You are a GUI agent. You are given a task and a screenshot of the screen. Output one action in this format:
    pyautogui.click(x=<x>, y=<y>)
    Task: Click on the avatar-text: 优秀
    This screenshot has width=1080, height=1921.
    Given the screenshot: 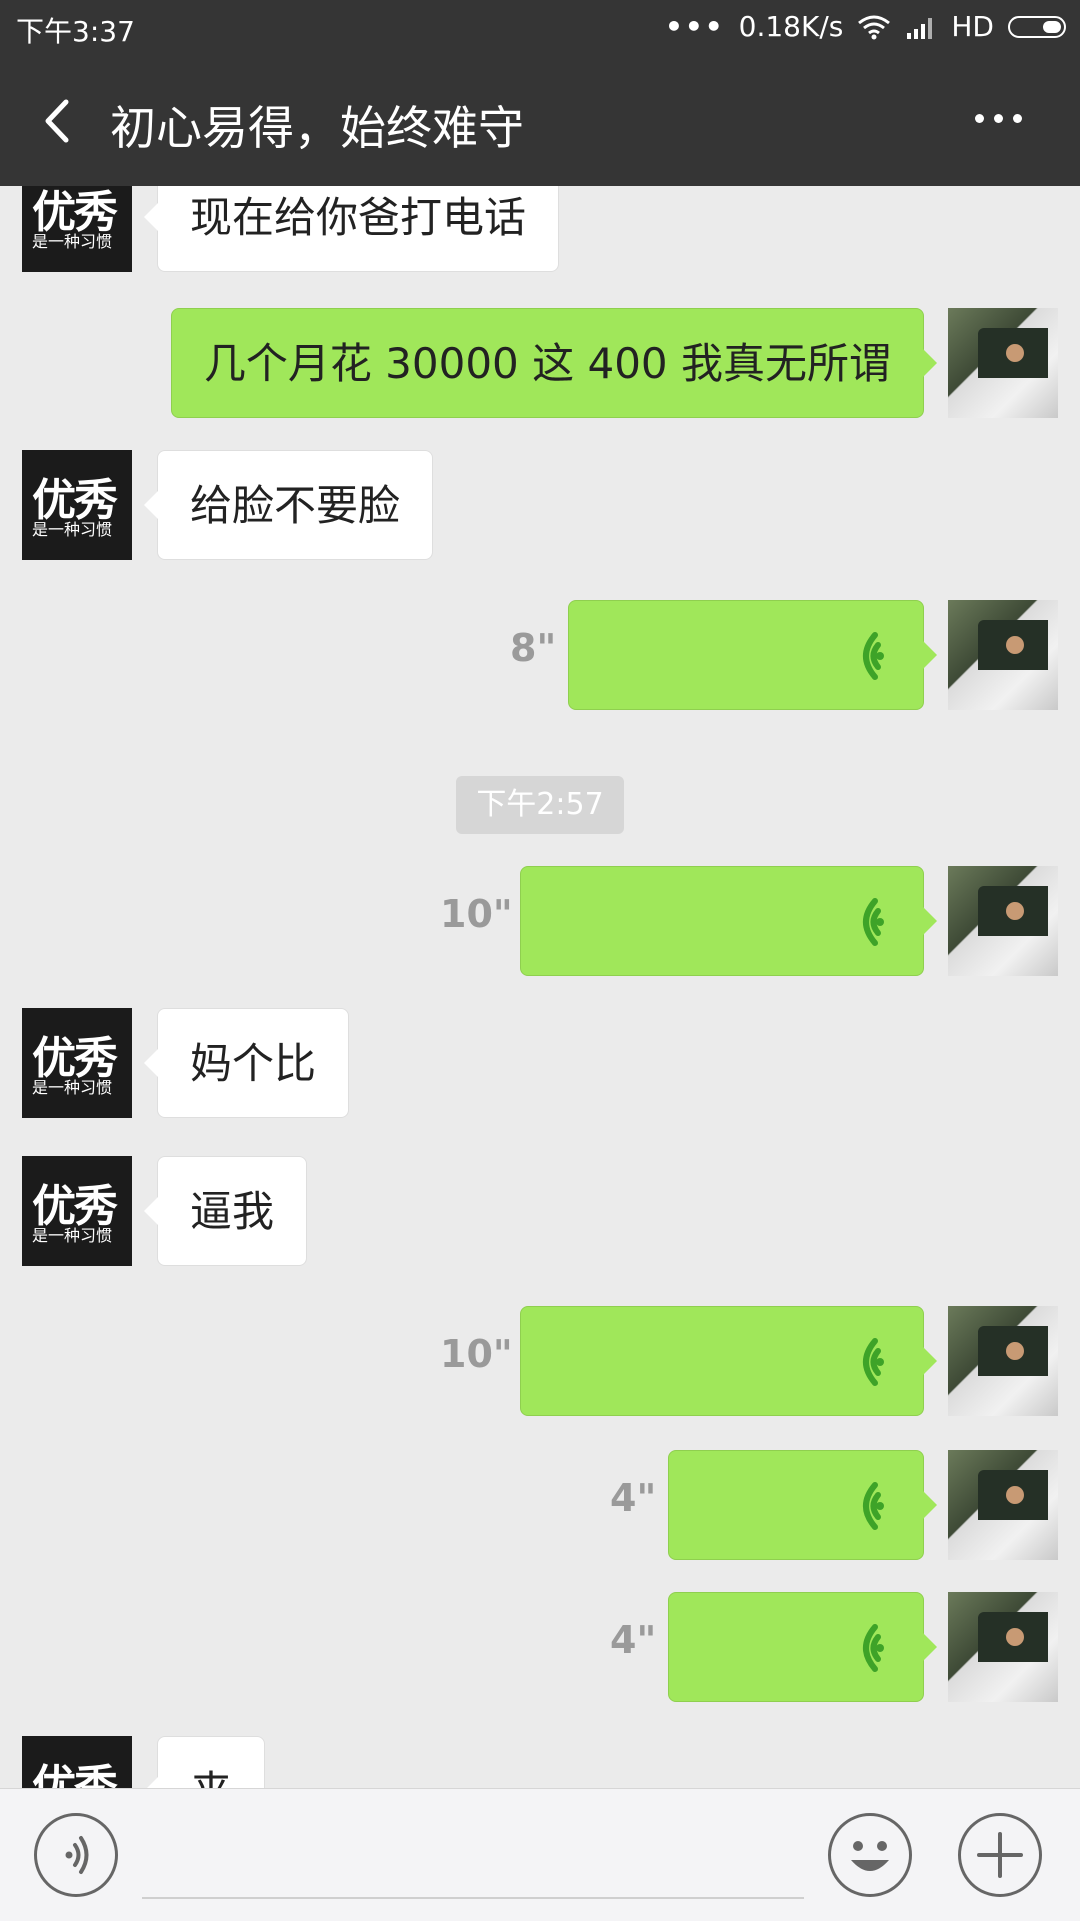 What is the action you would take?
    pyautogui.click(x=75, y=1774)
    